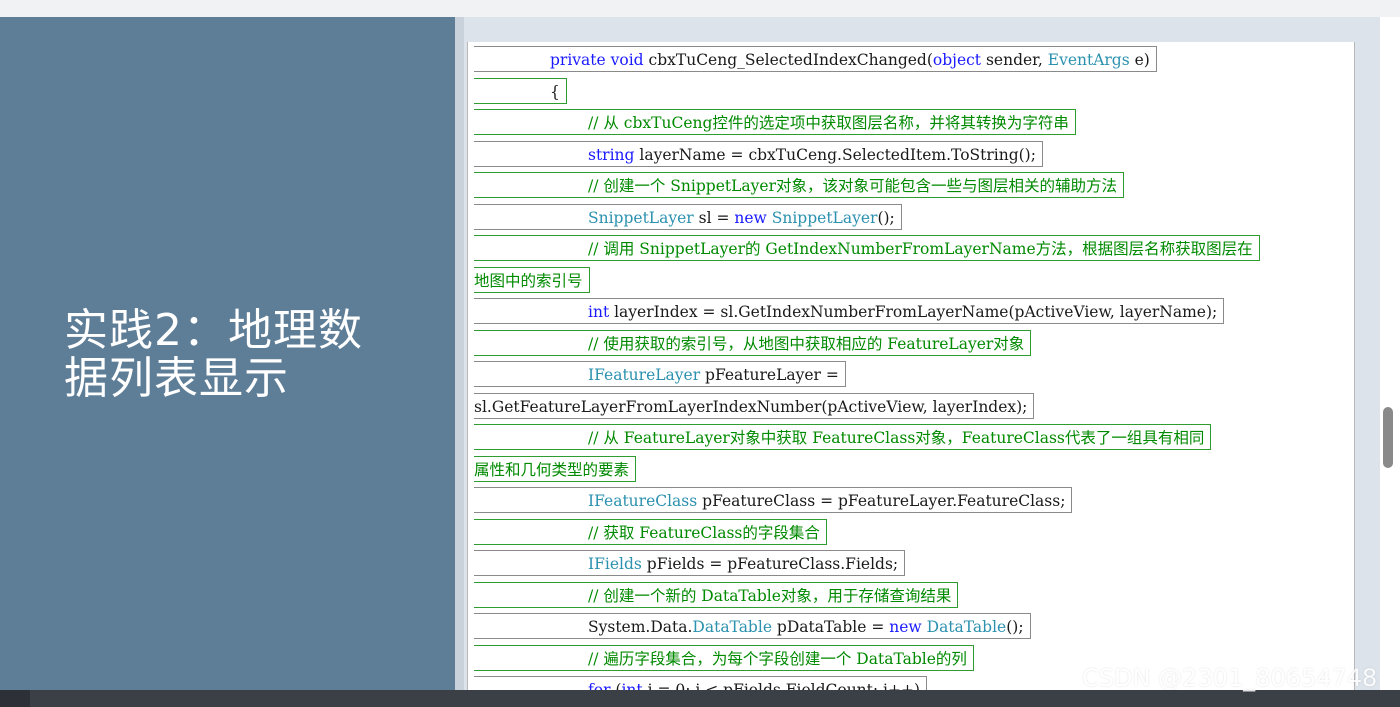 This screenshot has width=1400, height=707. I want to click on panel-divider, so click(459, 353).